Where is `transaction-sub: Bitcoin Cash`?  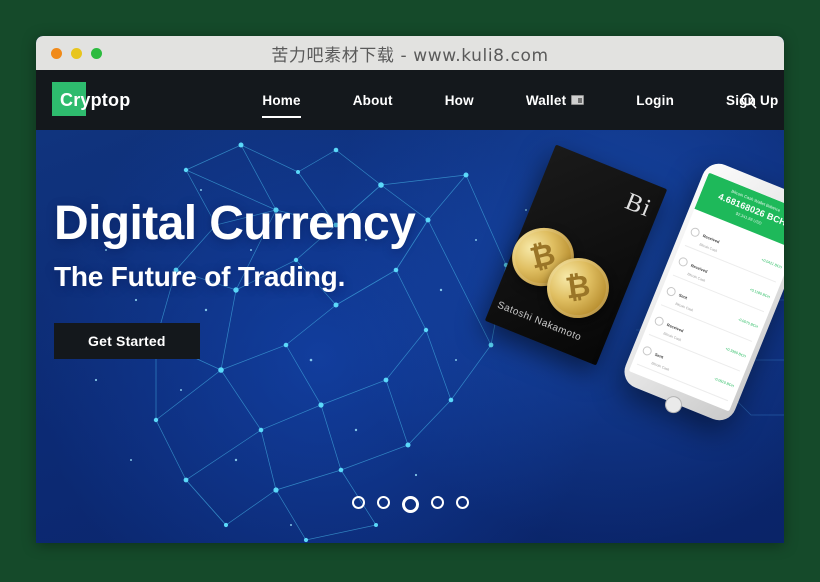
transaction-sub: Bitcoin Cash is located at coordinates (660, 366).